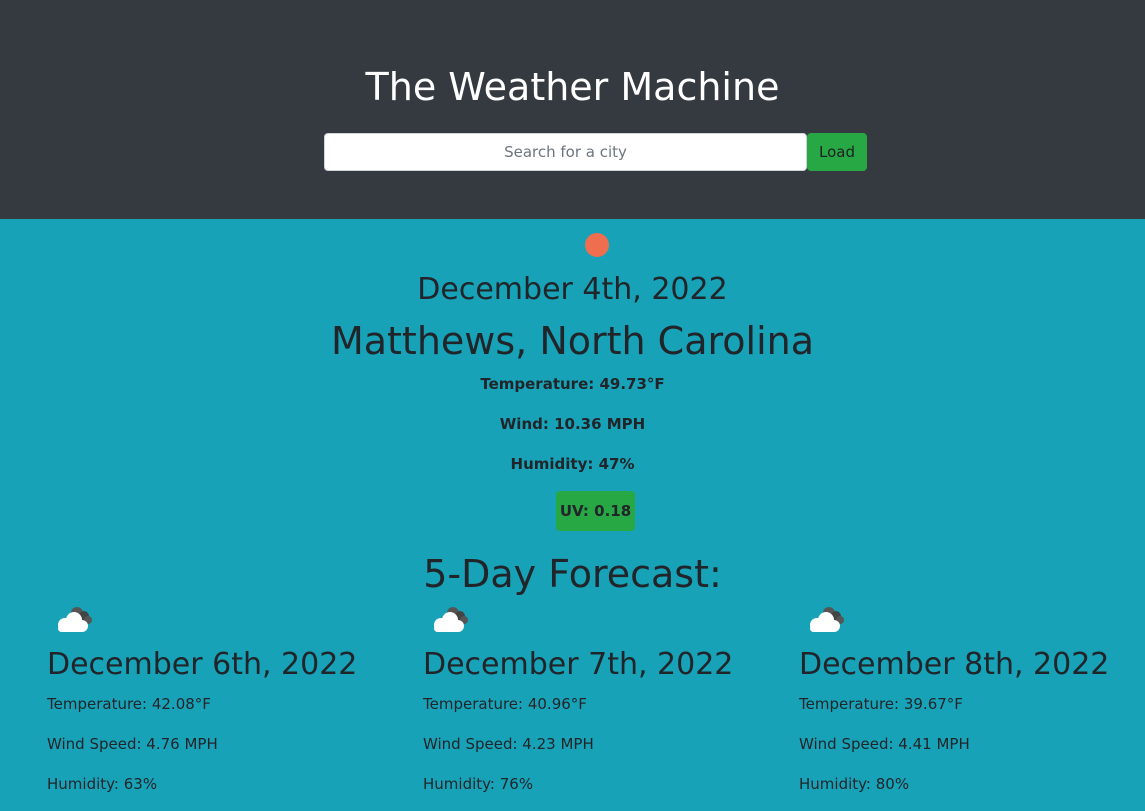  What do you see at coordinates (597, 245) in the screenshot?
I see `sun-icon` at bounding box center [597, 245].